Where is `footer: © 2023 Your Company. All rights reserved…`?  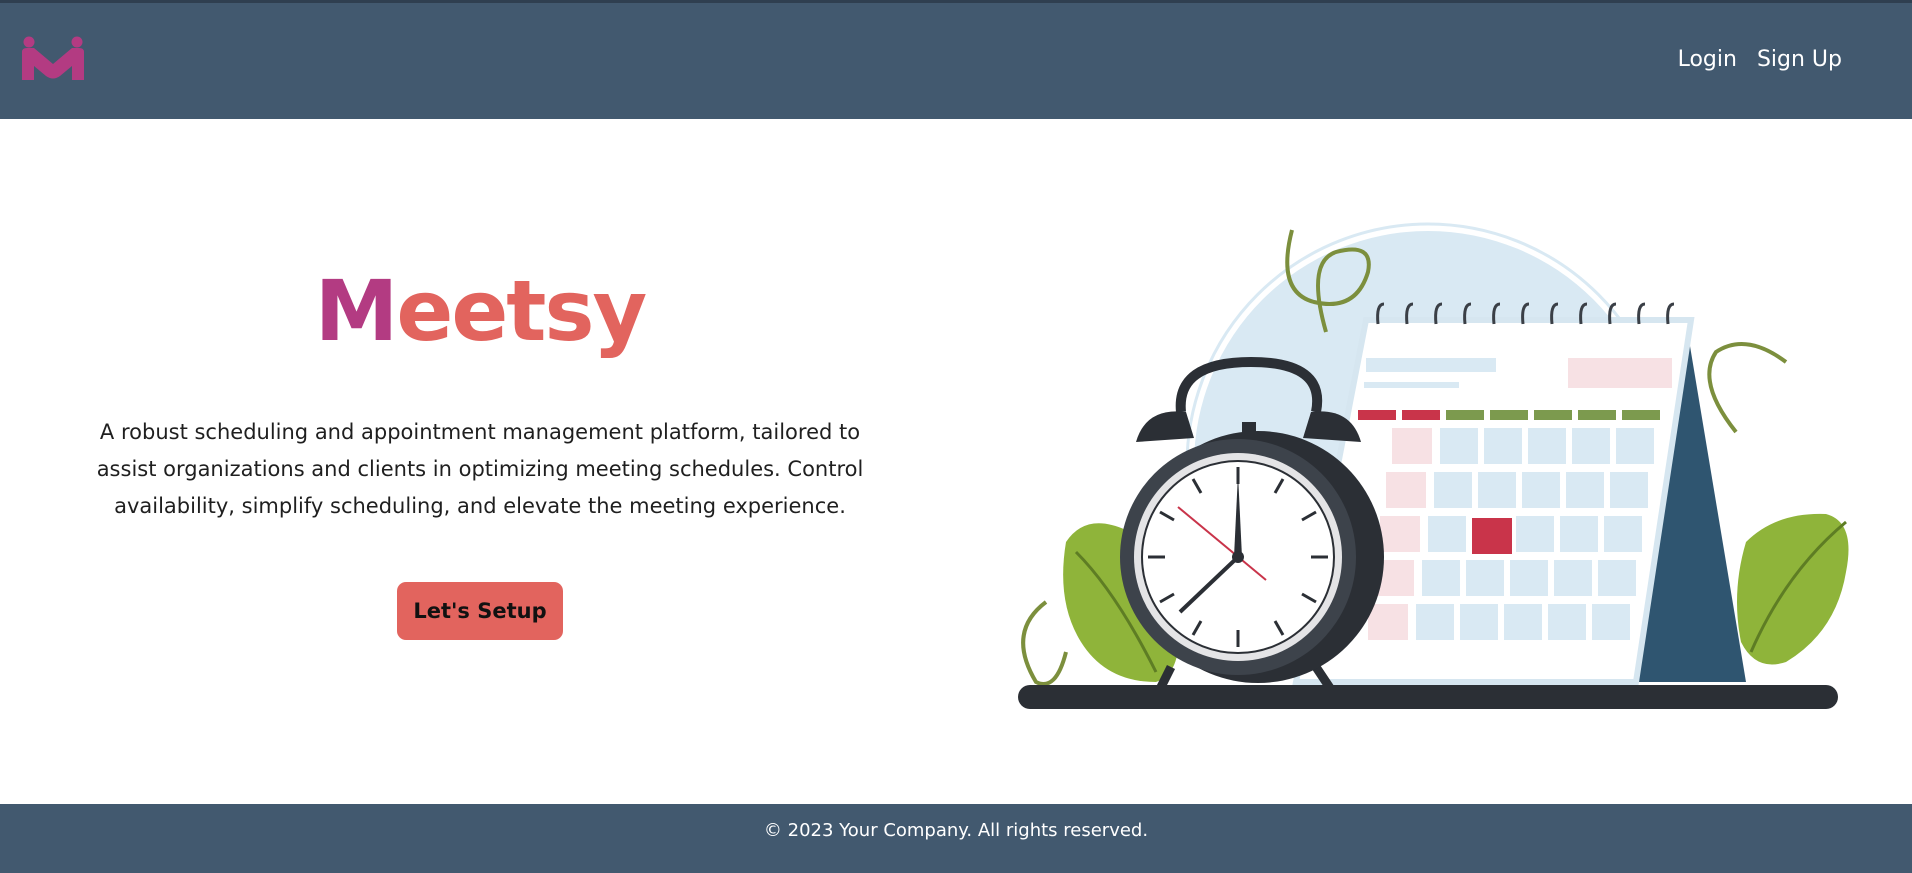 footer: © 2023 Your Company. All rights reserved… is located at coordinates (956, 838).